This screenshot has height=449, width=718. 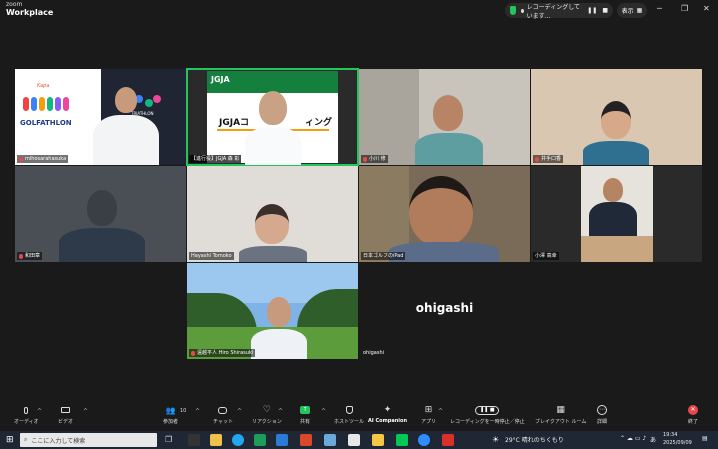 What do you see at coordinates (319, 123) in the screenshot?
I see `slide-title-tail: ィング` at bounding box center [319, 123].